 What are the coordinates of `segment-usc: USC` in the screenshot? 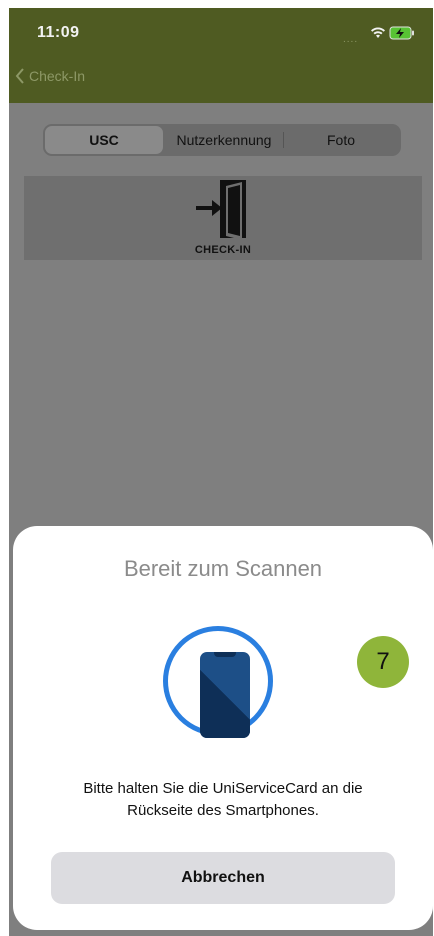 It's located at (104, 140).